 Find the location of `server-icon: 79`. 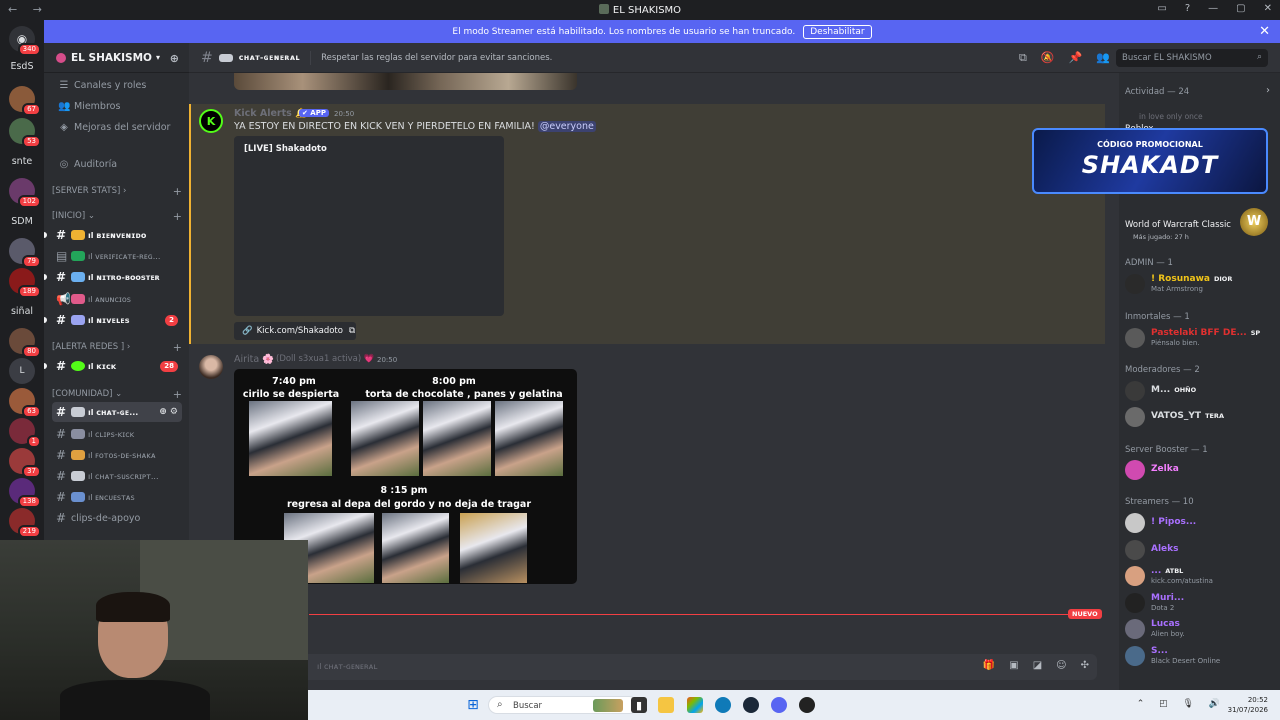

server-icon: 79 is located at coordinates (25, 253).